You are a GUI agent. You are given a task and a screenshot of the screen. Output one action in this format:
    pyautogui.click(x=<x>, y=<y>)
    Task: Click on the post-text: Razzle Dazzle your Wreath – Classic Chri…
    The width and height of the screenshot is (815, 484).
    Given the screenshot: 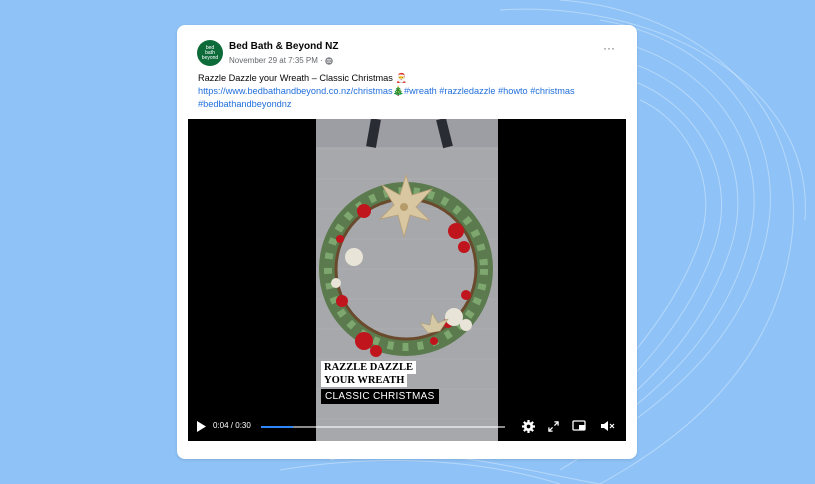 What is the action you would take?
    pyautogui.click(x=410, y=91)
    